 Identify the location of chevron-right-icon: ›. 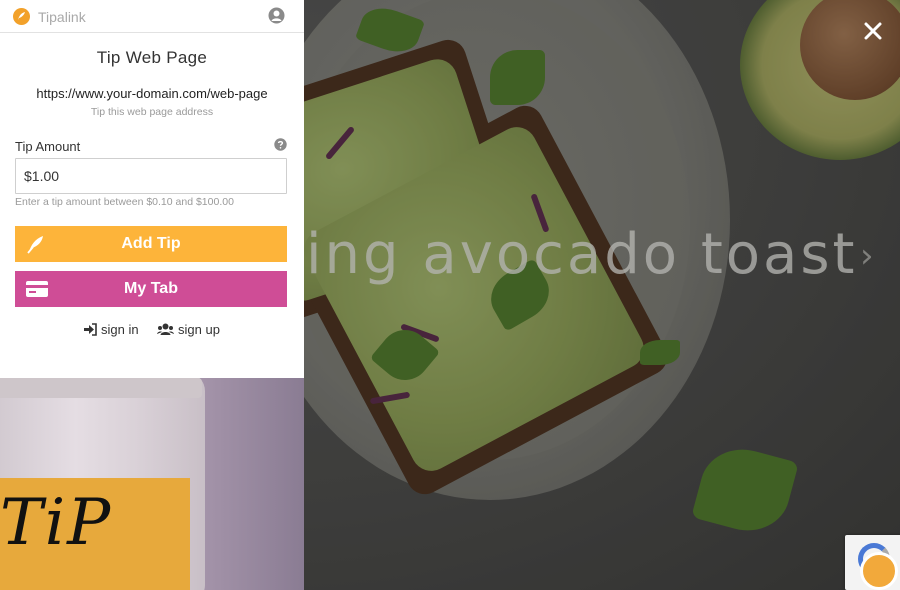
(867, 256).